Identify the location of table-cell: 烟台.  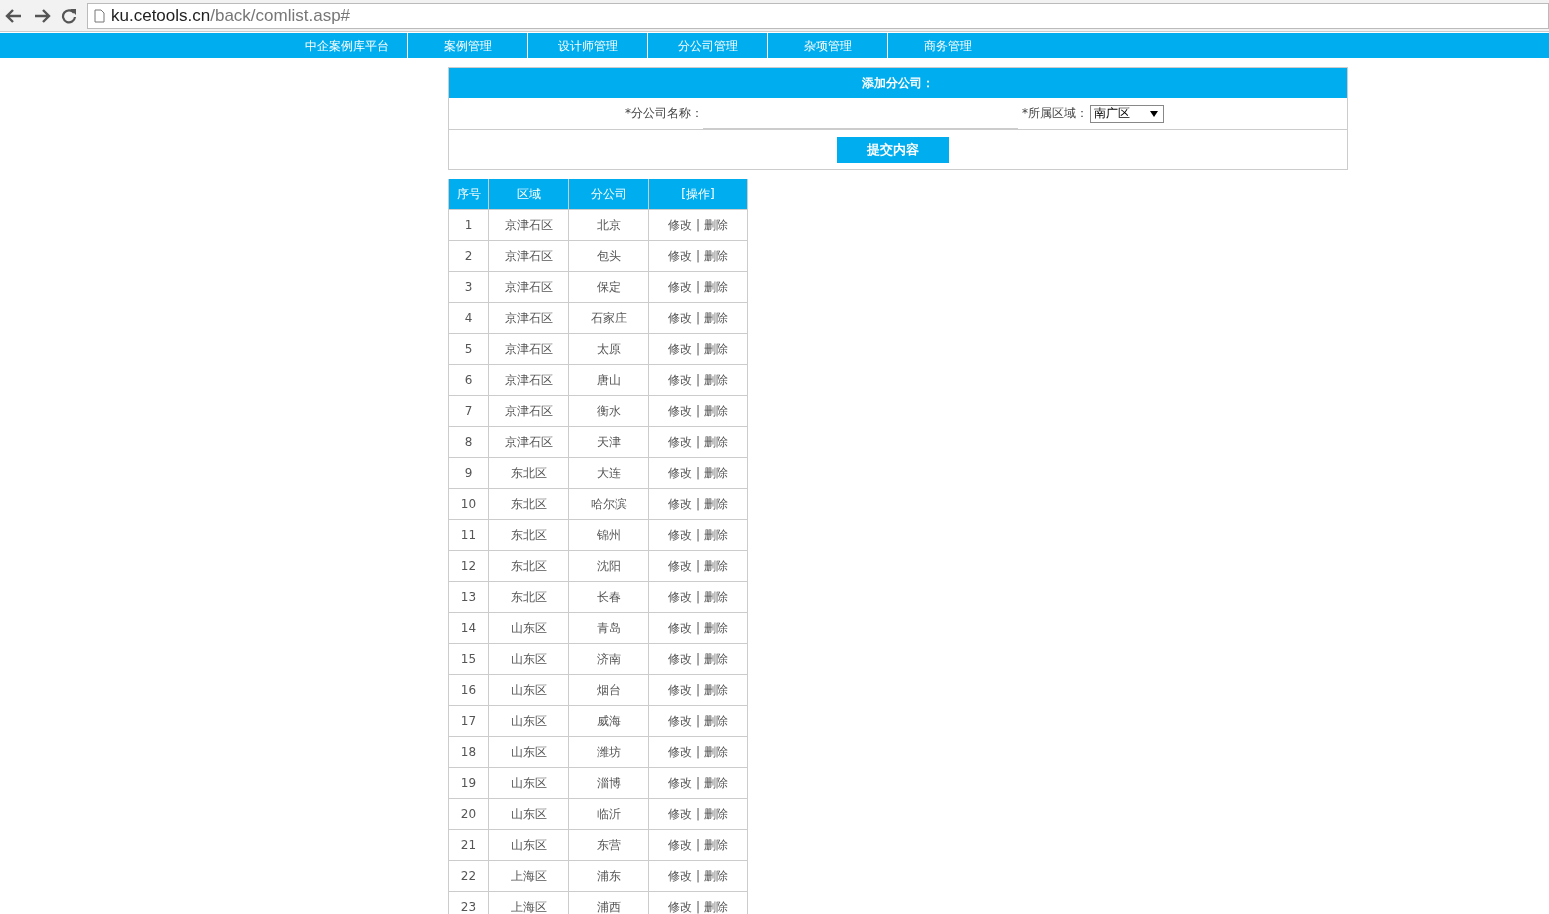
(608, 690).